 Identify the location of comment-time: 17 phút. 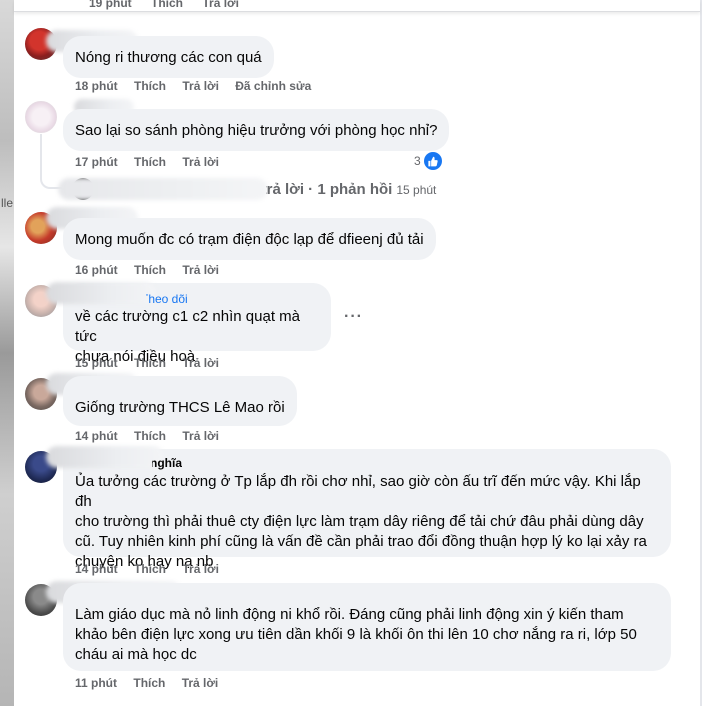
(96, 162).